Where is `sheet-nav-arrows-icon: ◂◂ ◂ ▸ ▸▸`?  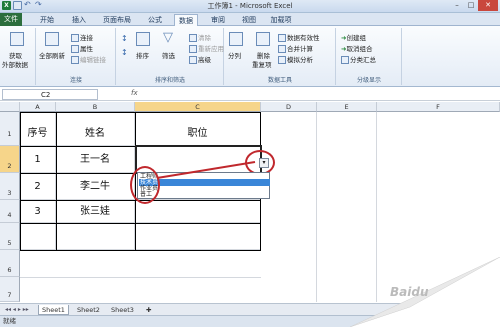 sheet-nav-arrows-icon: ◂◂ ◂ ▸ ▸▸ is located at coordinates (17, 310).